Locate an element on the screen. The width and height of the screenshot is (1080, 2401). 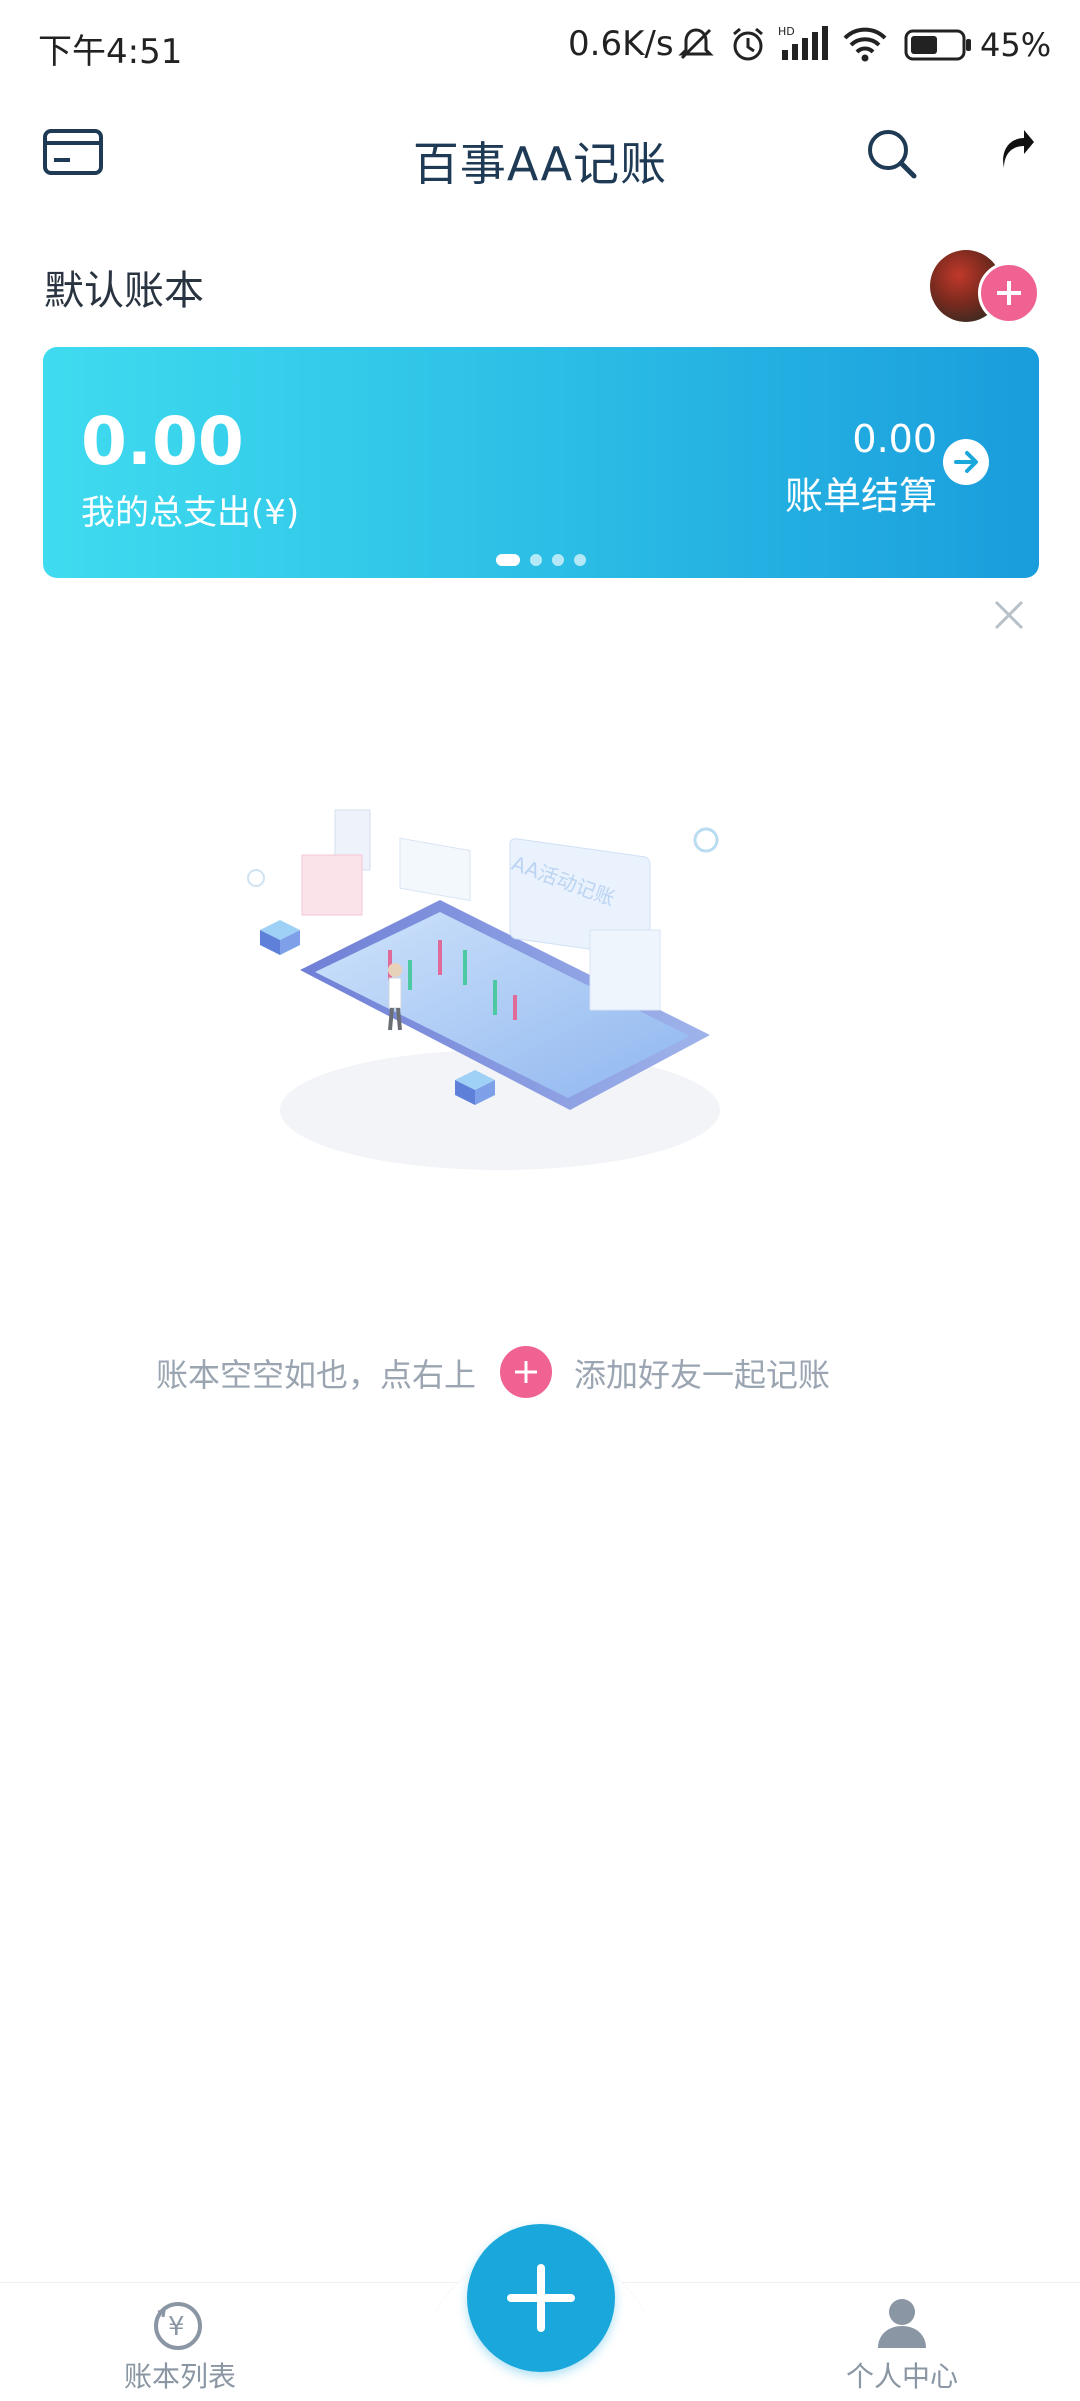
search-icon is located at coordinates (892, 156).